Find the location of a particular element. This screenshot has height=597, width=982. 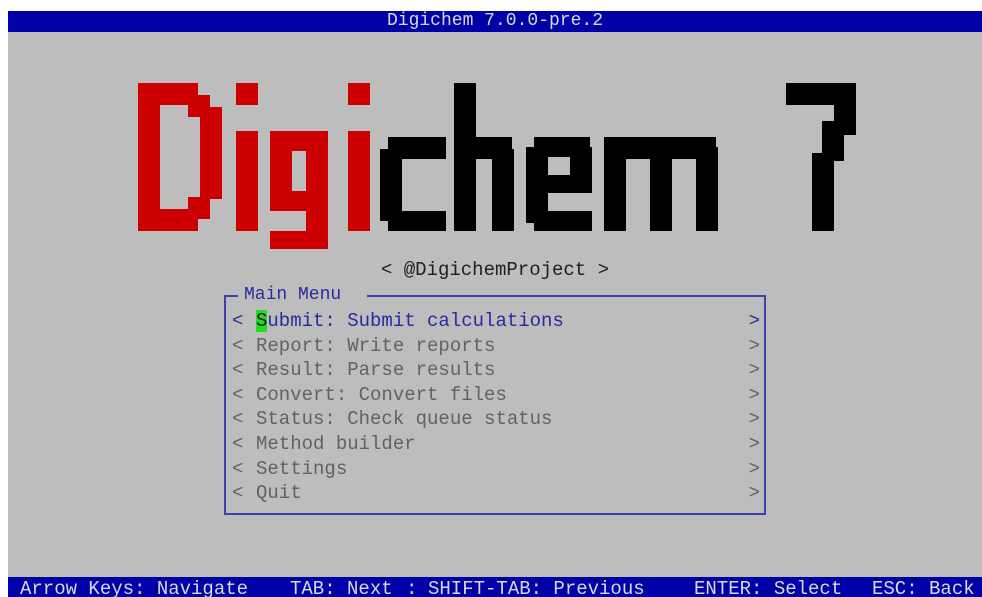

hint-previous: SHIFT-TAB: Previous is located at coordinates (536, 587).